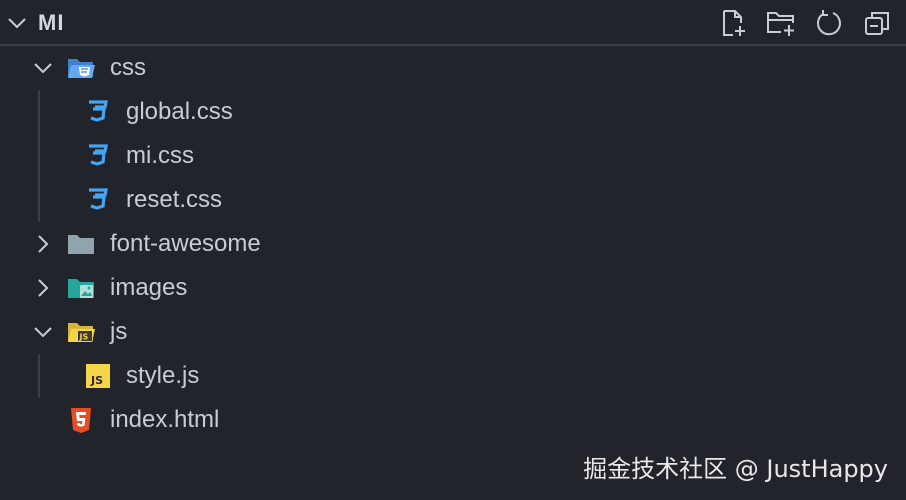 This screenshot has height=500, width=906. What do you see at coordinates (179, 111) in the screenshot?
I see `tree-item-label: global.css` at bounding box center [179, 111].